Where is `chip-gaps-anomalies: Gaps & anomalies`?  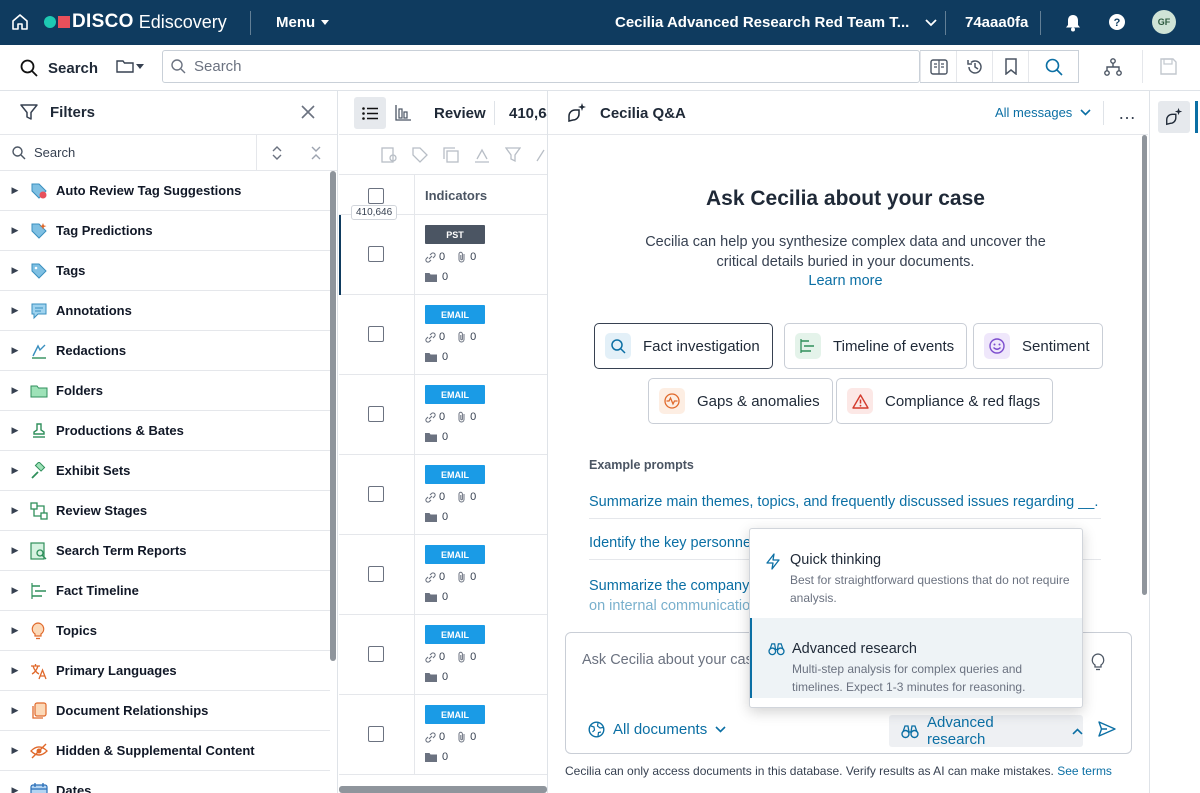 chip-gaps-anomalies: Gaps & anomalies is located at coordinates (740, 401).